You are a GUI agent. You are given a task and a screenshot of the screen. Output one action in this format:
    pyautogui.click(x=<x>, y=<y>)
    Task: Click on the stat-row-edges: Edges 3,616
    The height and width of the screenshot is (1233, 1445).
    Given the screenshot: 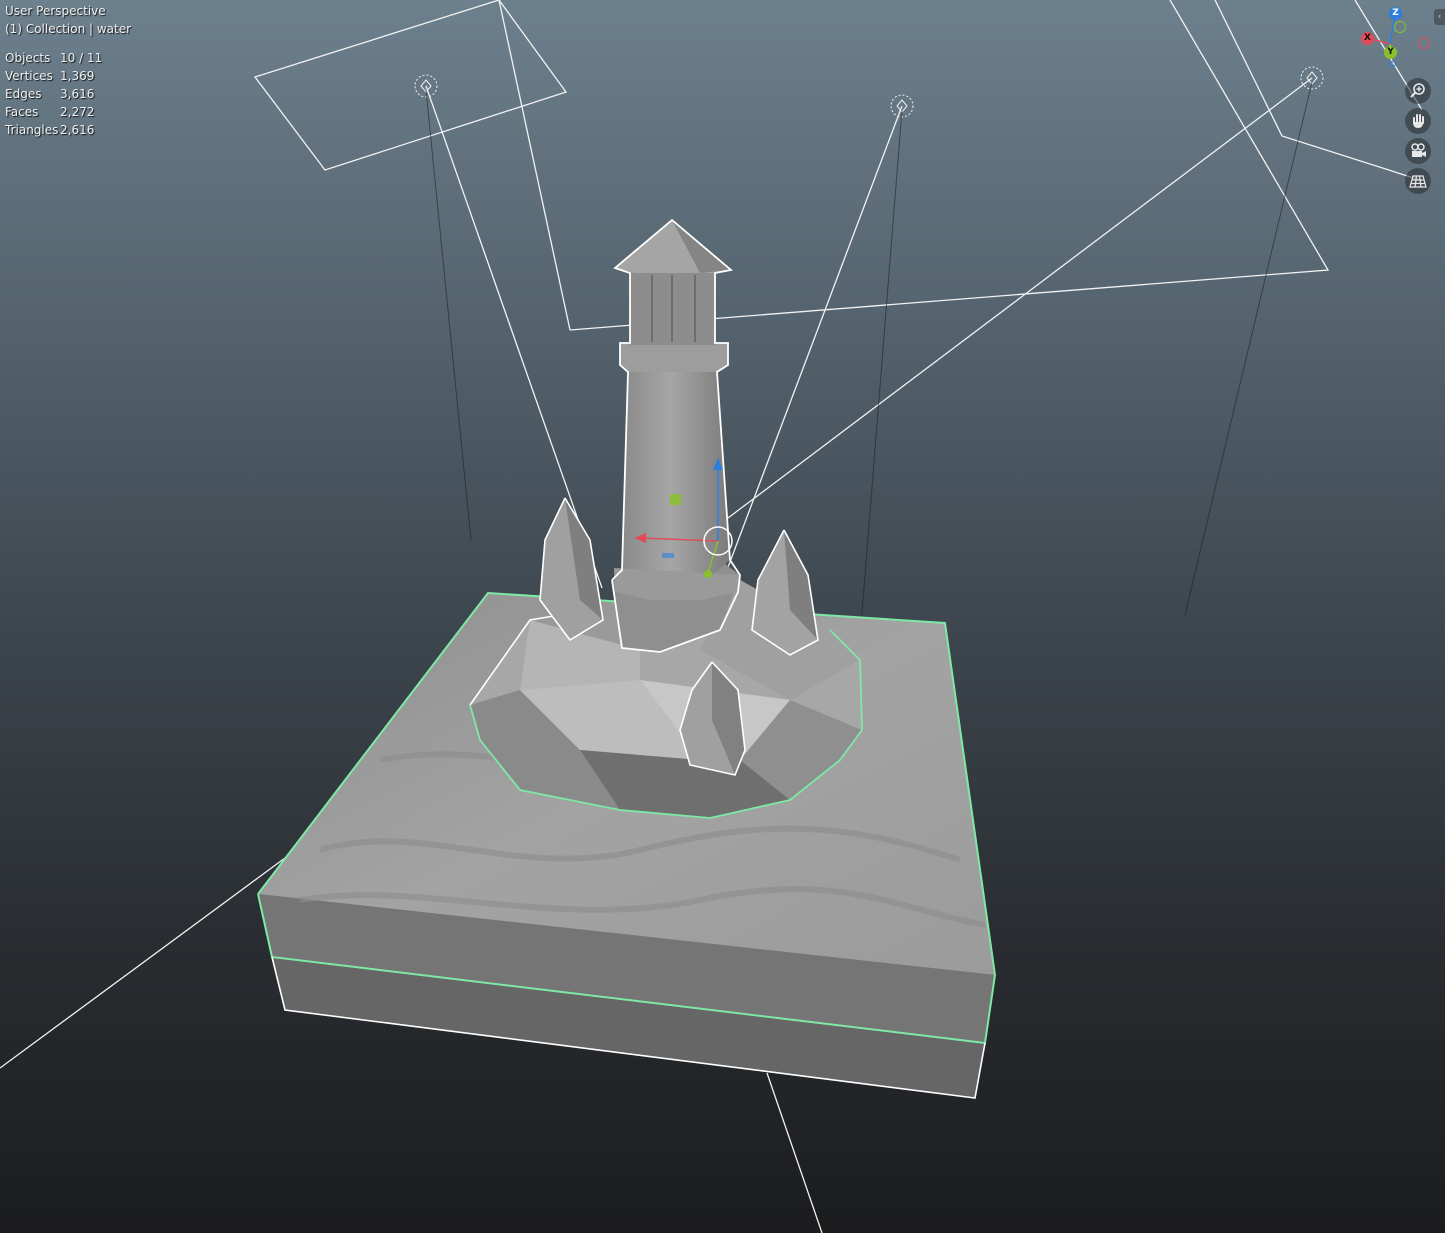 What is the action you would take?
    pyautogui.click(x=53, y=96)
    